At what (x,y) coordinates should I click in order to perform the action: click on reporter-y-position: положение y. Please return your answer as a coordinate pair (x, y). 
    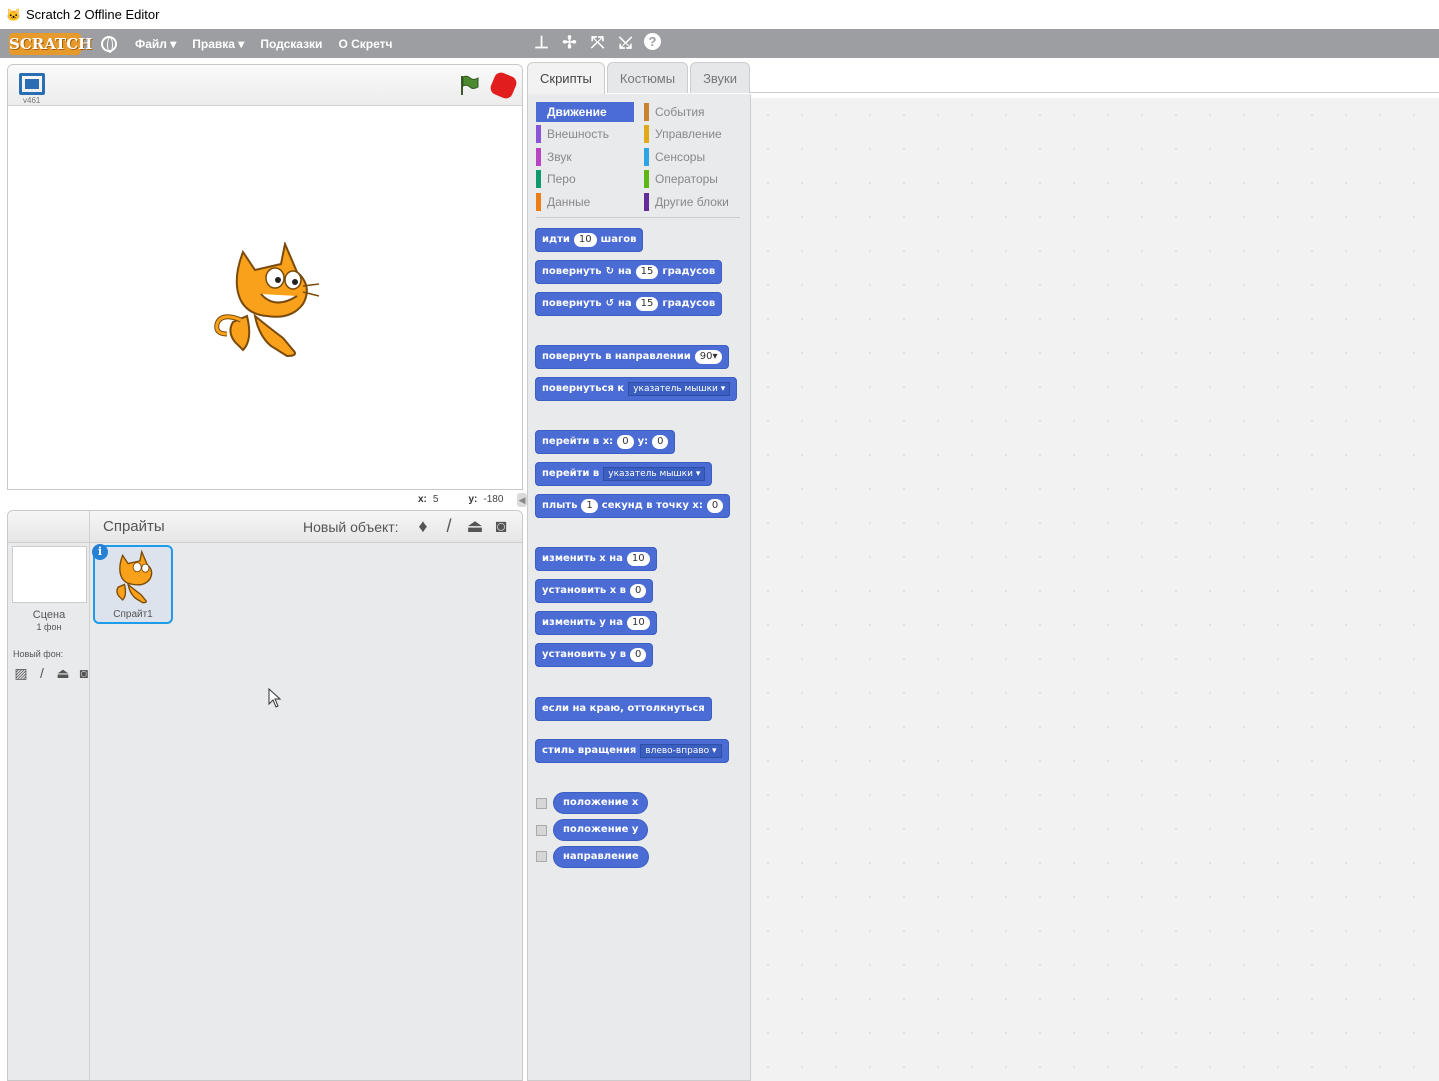
    Looking at the image, I should click on (601, 830).